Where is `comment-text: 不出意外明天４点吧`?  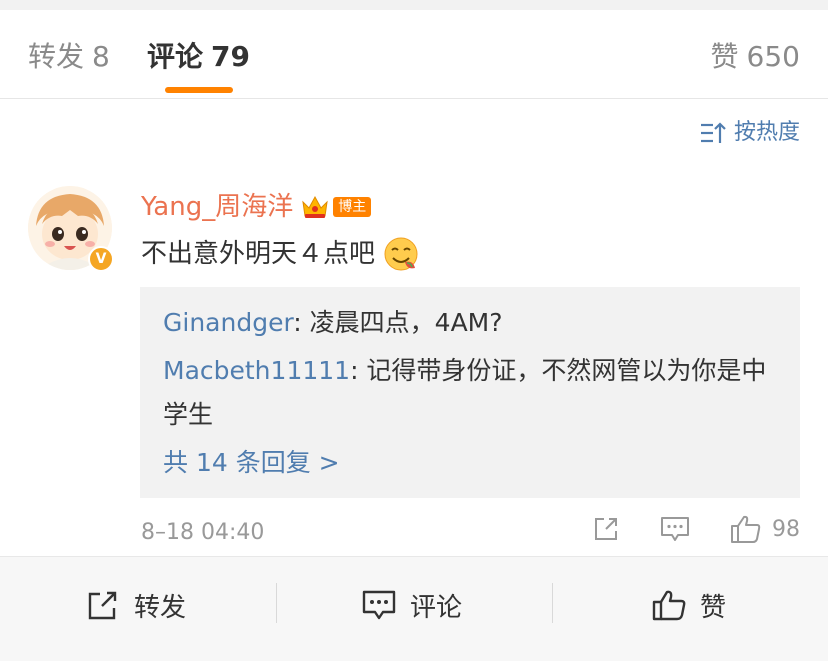 comment-text: 不出意外明天４点吧 is located at coordinates (258, 254).